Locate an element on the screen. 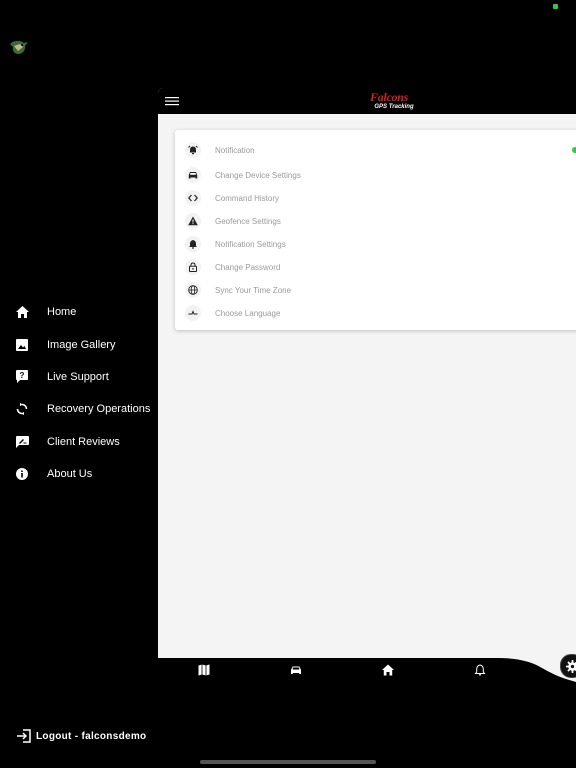  brand-logo: Falcons GPS Tracking is located at coordinates (389, 101).